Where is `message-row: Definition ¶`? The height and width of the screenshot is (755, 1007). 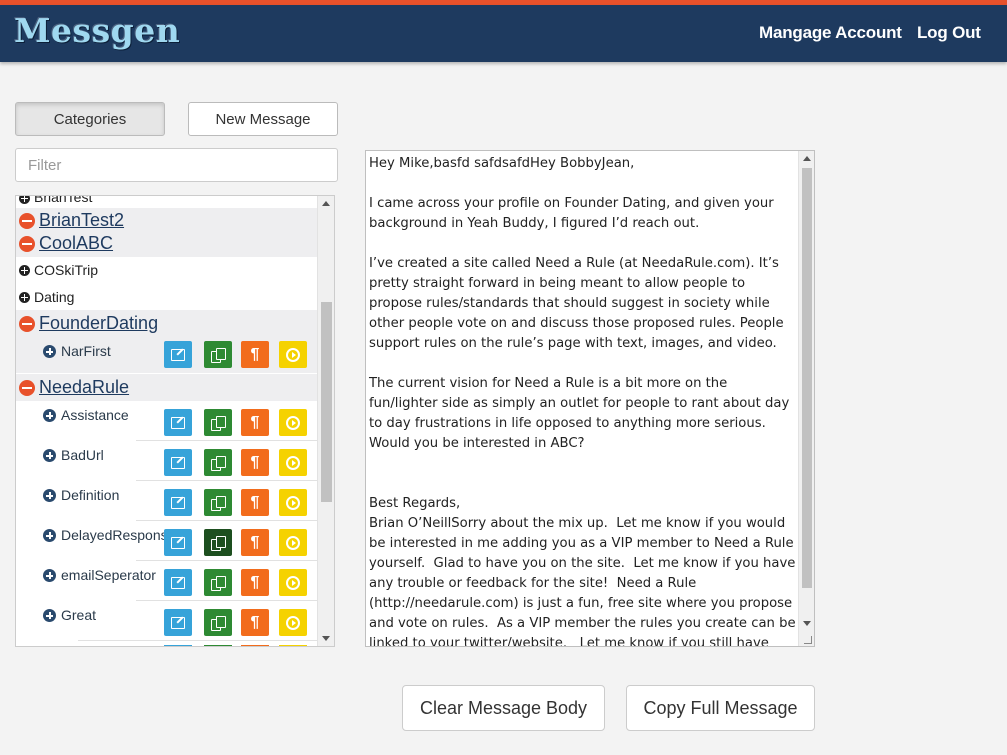
message-row: Definition ¶ is located at coordinates (167, 501).